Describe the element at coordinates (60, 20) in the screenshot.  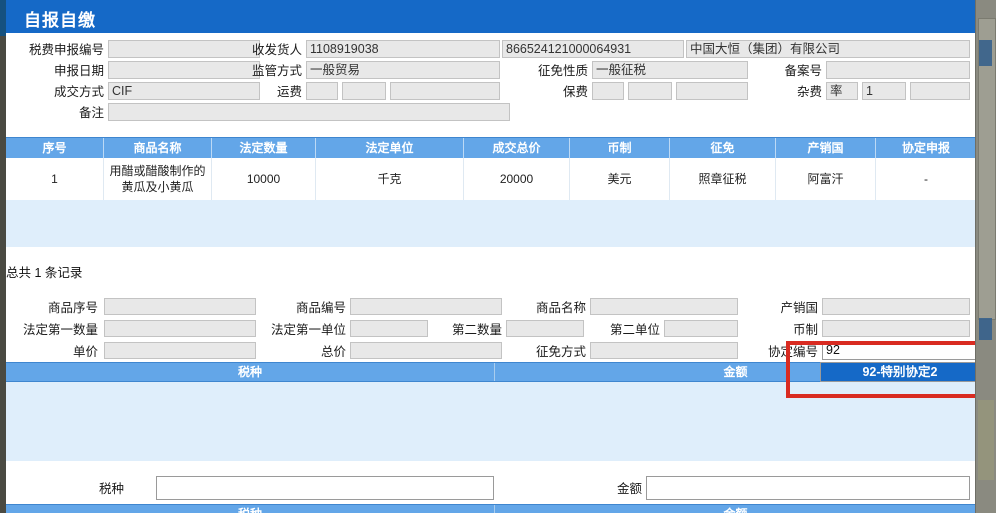
I see `page-title: 自报自缴` at that location.